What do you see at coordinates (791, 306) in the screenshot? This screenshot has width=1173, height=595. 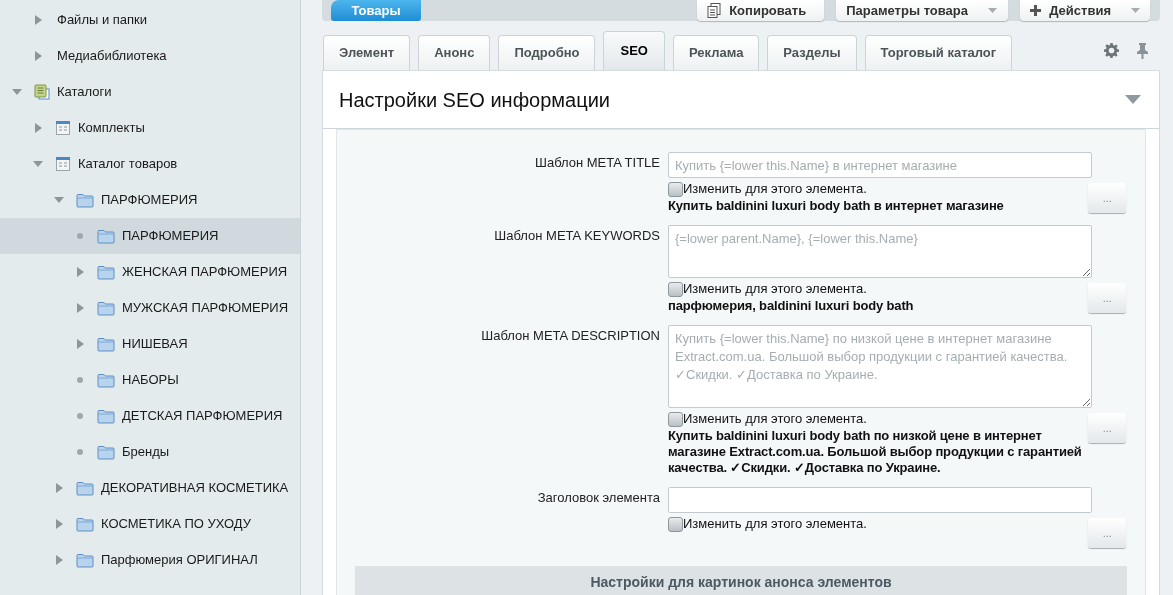 I see `computed-value: парфюмерия, baldinini luxuri body bath` at bounding box center [791, 306].